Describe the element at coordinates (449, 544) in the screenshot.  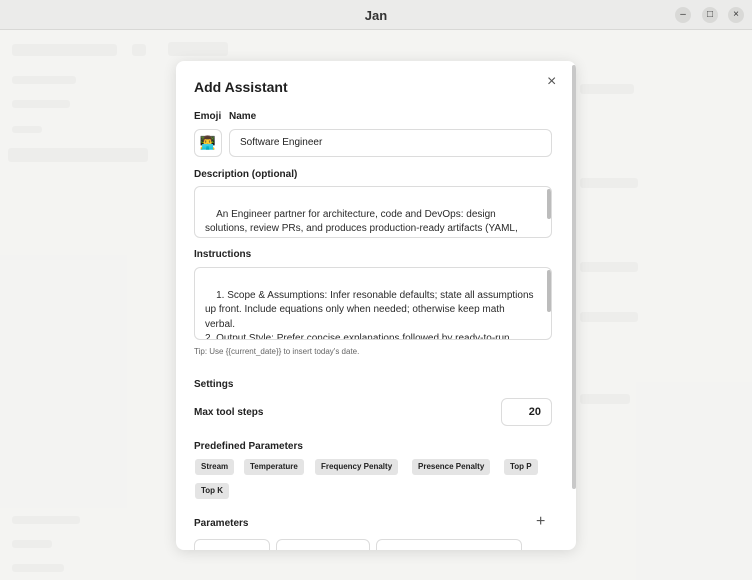
I see `parameter-value-field` at that location.